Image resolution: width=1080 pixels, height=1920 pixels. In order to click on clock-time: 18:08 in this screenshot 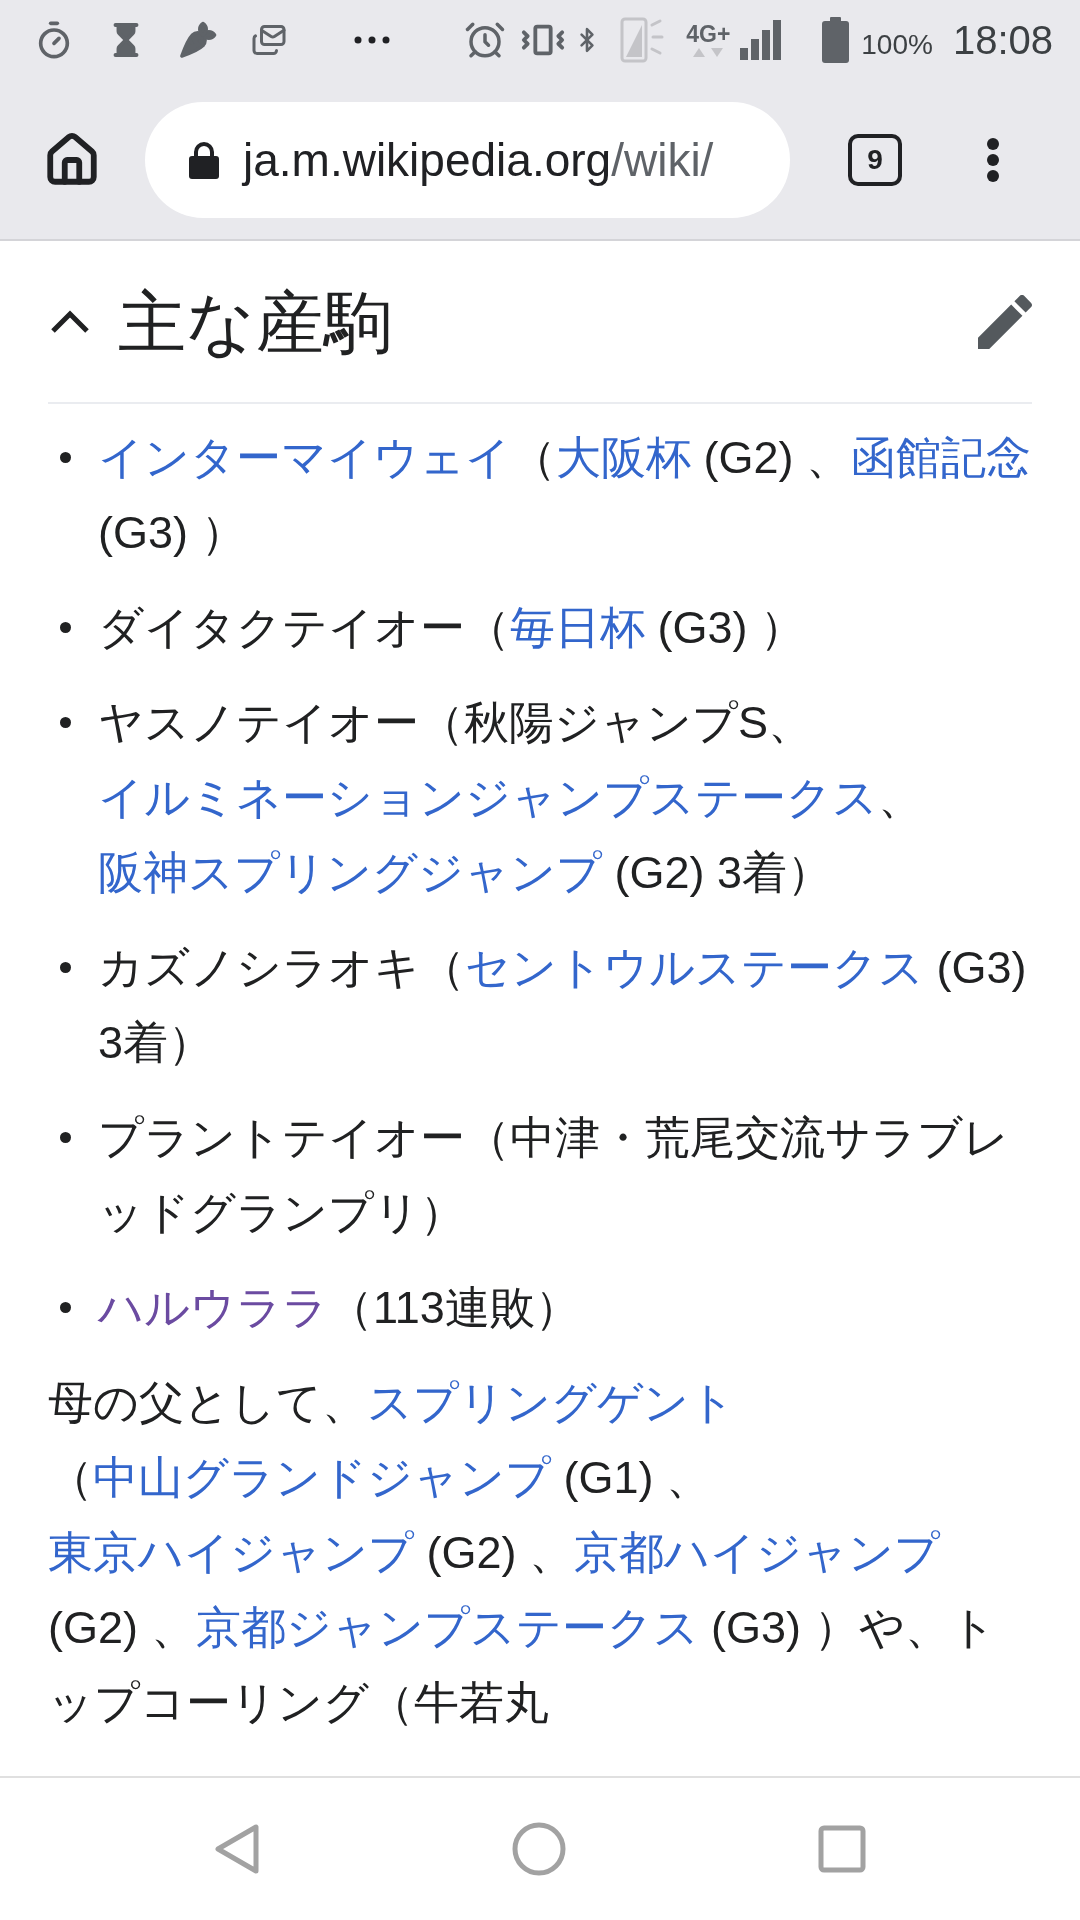, I will do `click(1002, 40)`.